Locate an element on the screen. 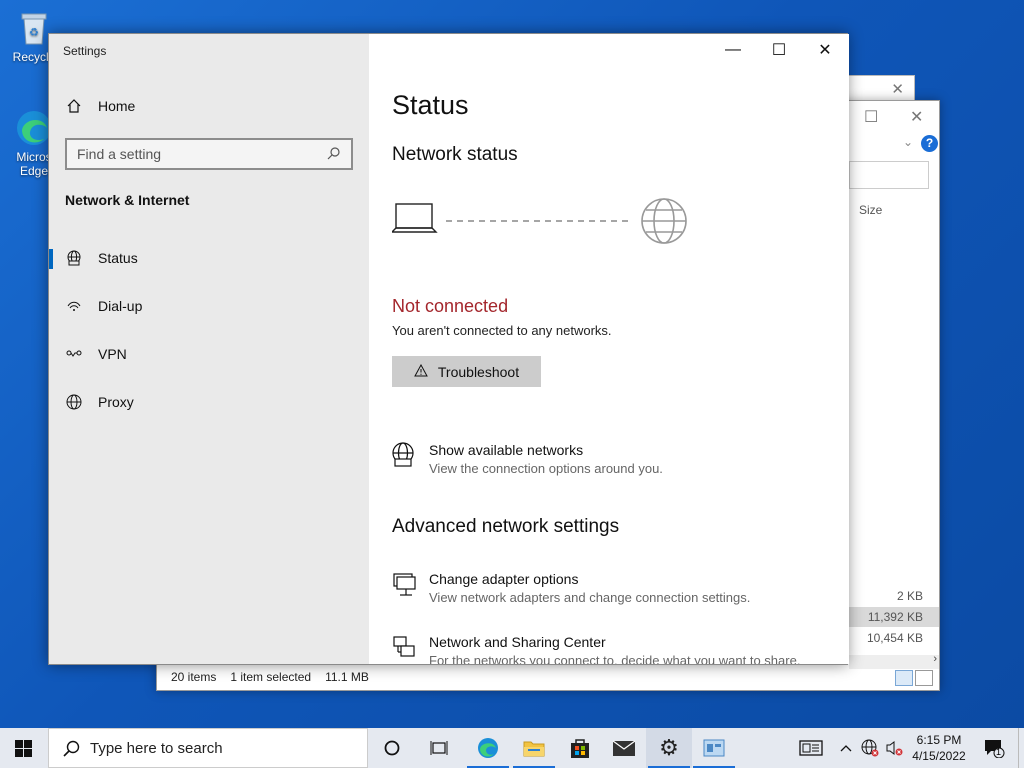 The width and height of the screenshot is (1024, 768). selection-size: 11.1 MB is located at coordinates (347, 677).